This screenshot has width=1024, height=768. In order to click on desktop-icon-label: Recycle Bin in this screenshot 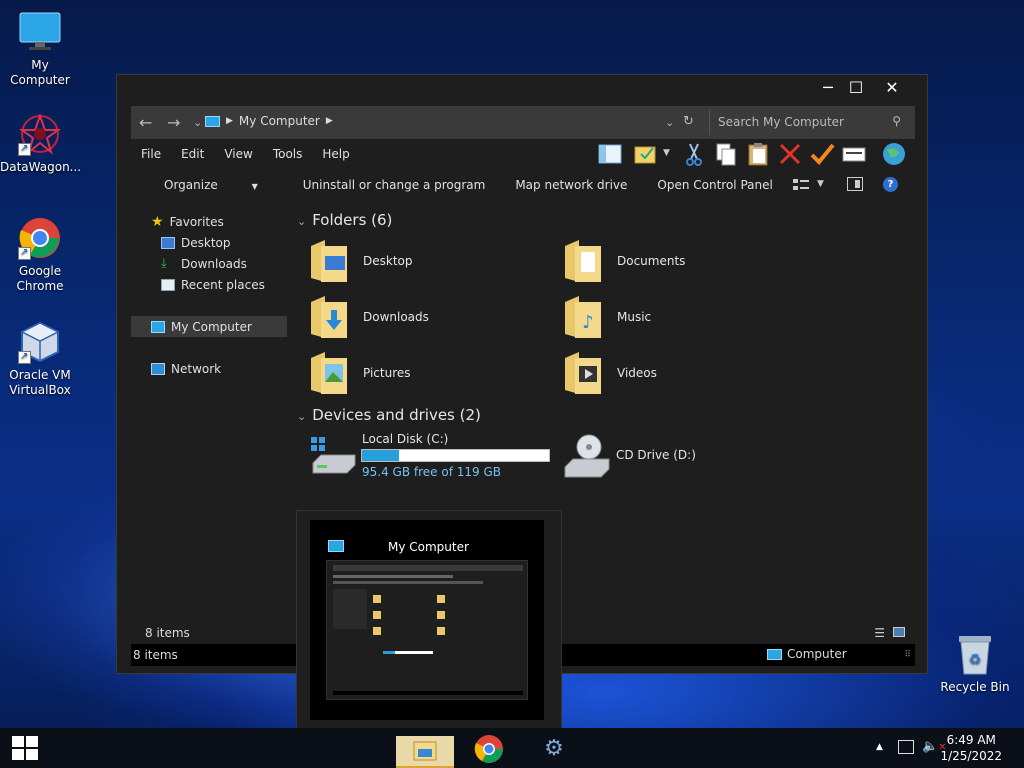, I will do `click(975, 687)`.